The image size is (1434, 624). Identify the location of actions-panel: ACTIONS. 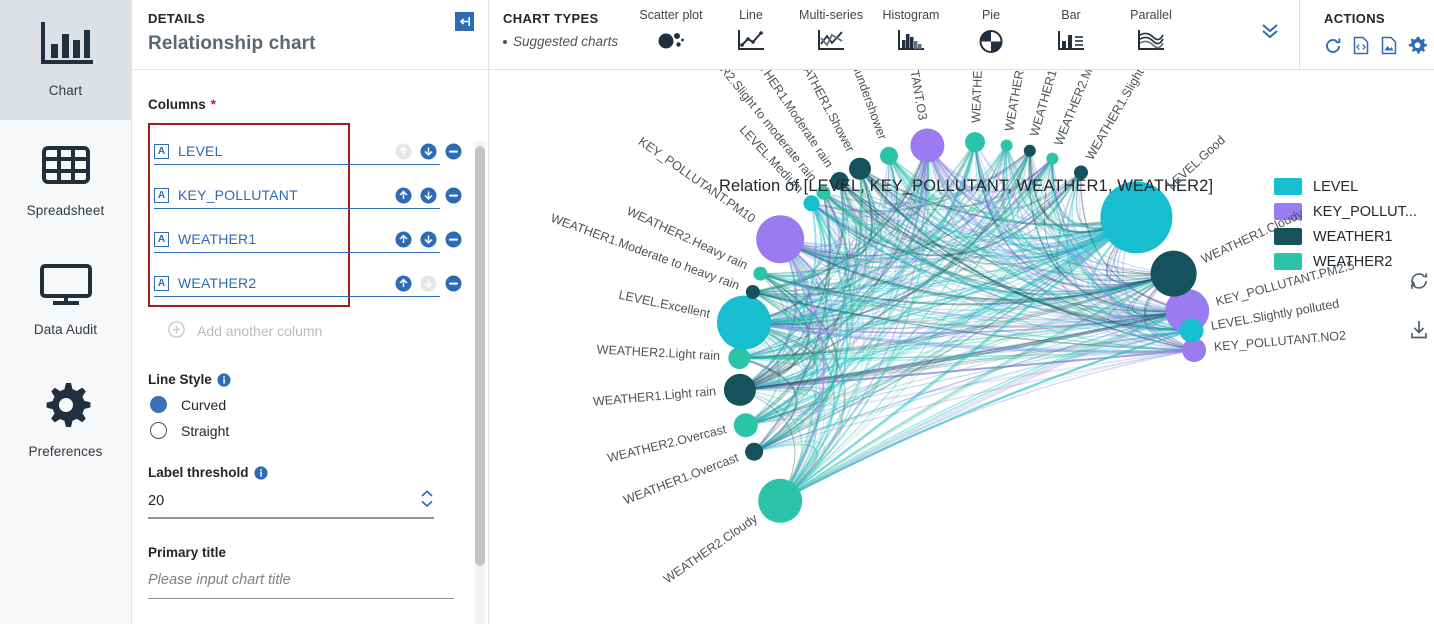
(1366, 34).